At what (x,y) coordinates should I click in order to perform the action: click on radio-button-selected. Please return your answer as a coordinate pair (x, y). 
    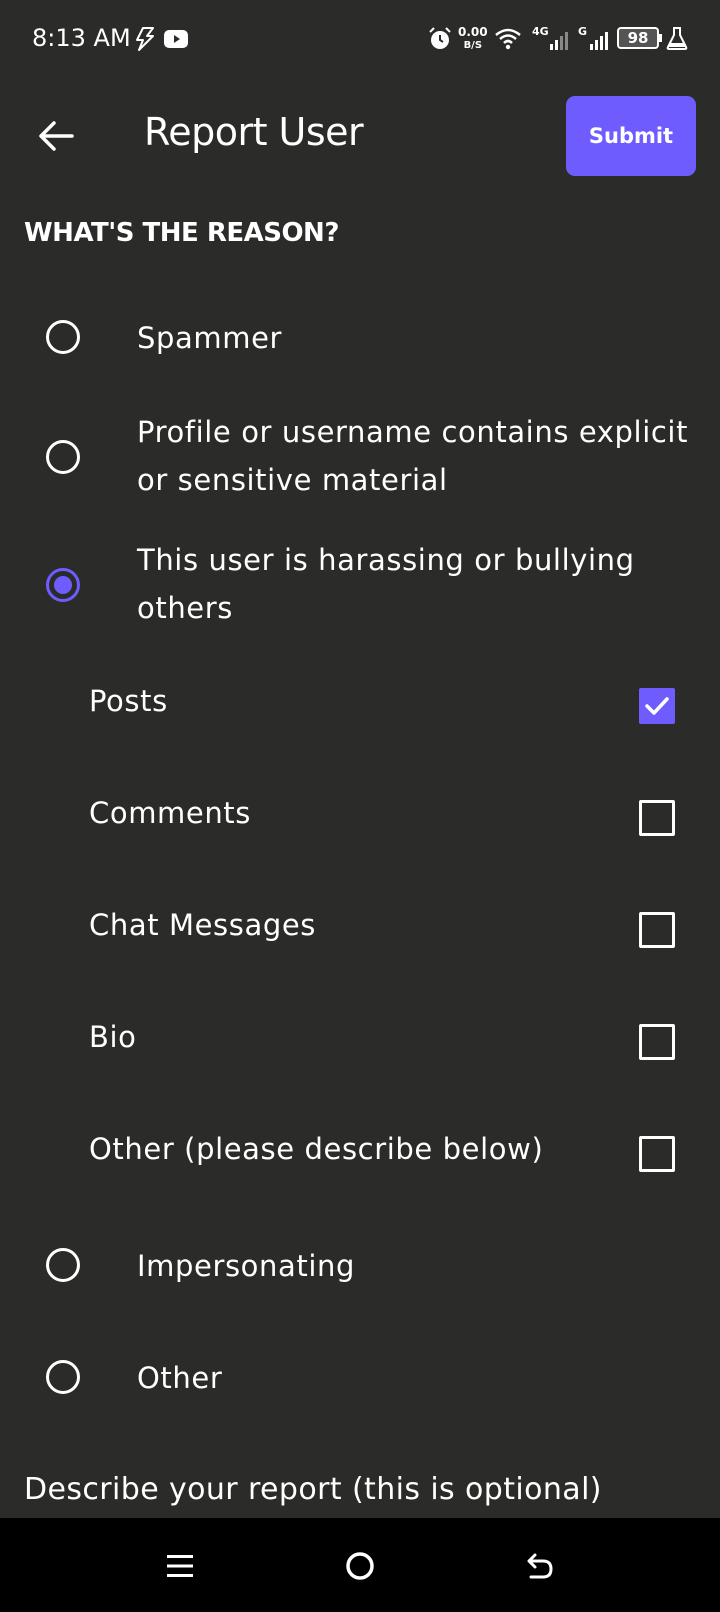
    Looking at the image, I should click on (63, 585).